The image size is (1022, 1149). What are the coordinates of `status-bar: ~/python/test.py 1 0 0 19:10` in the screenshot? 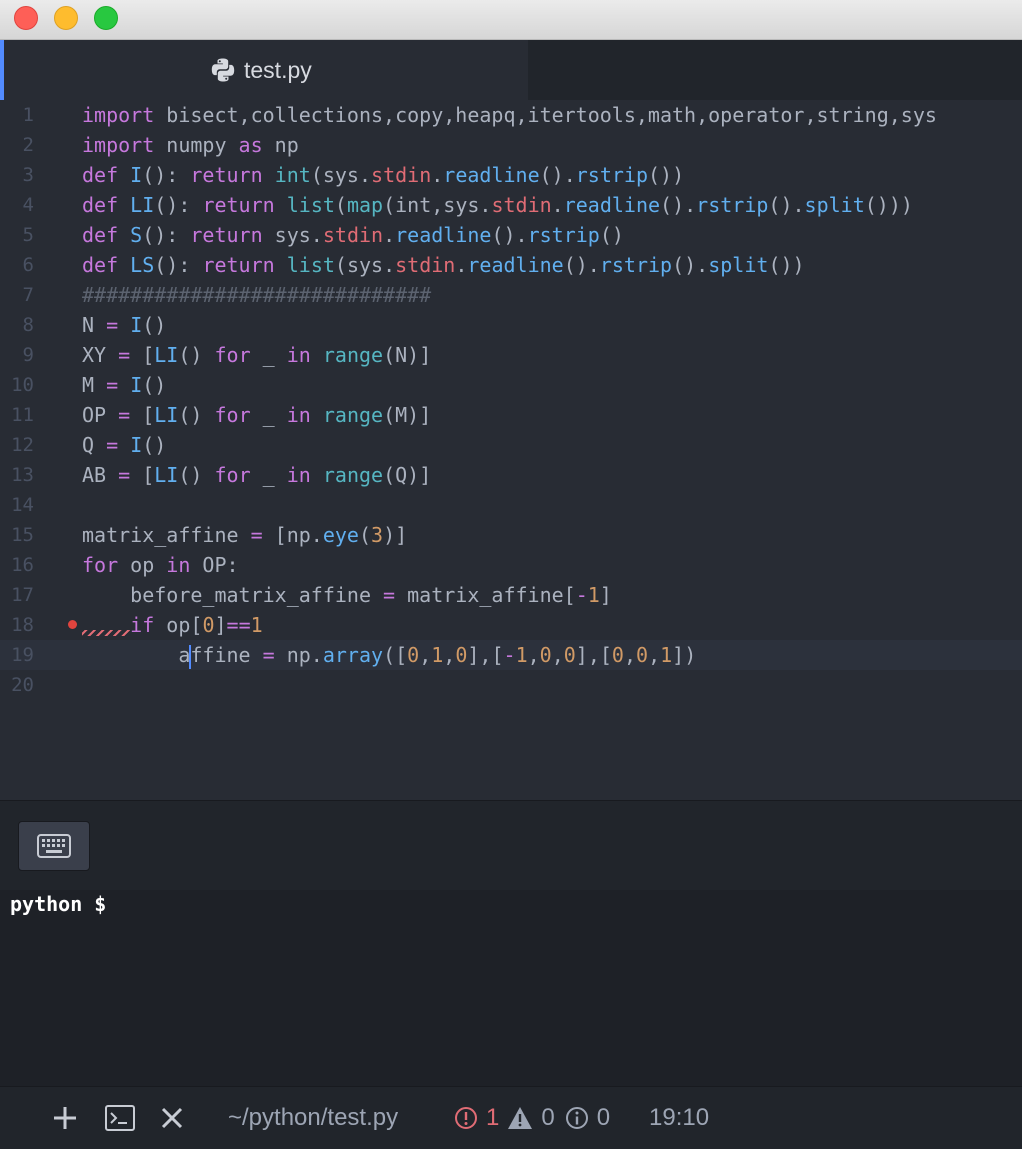 It's located at (511, 1117).